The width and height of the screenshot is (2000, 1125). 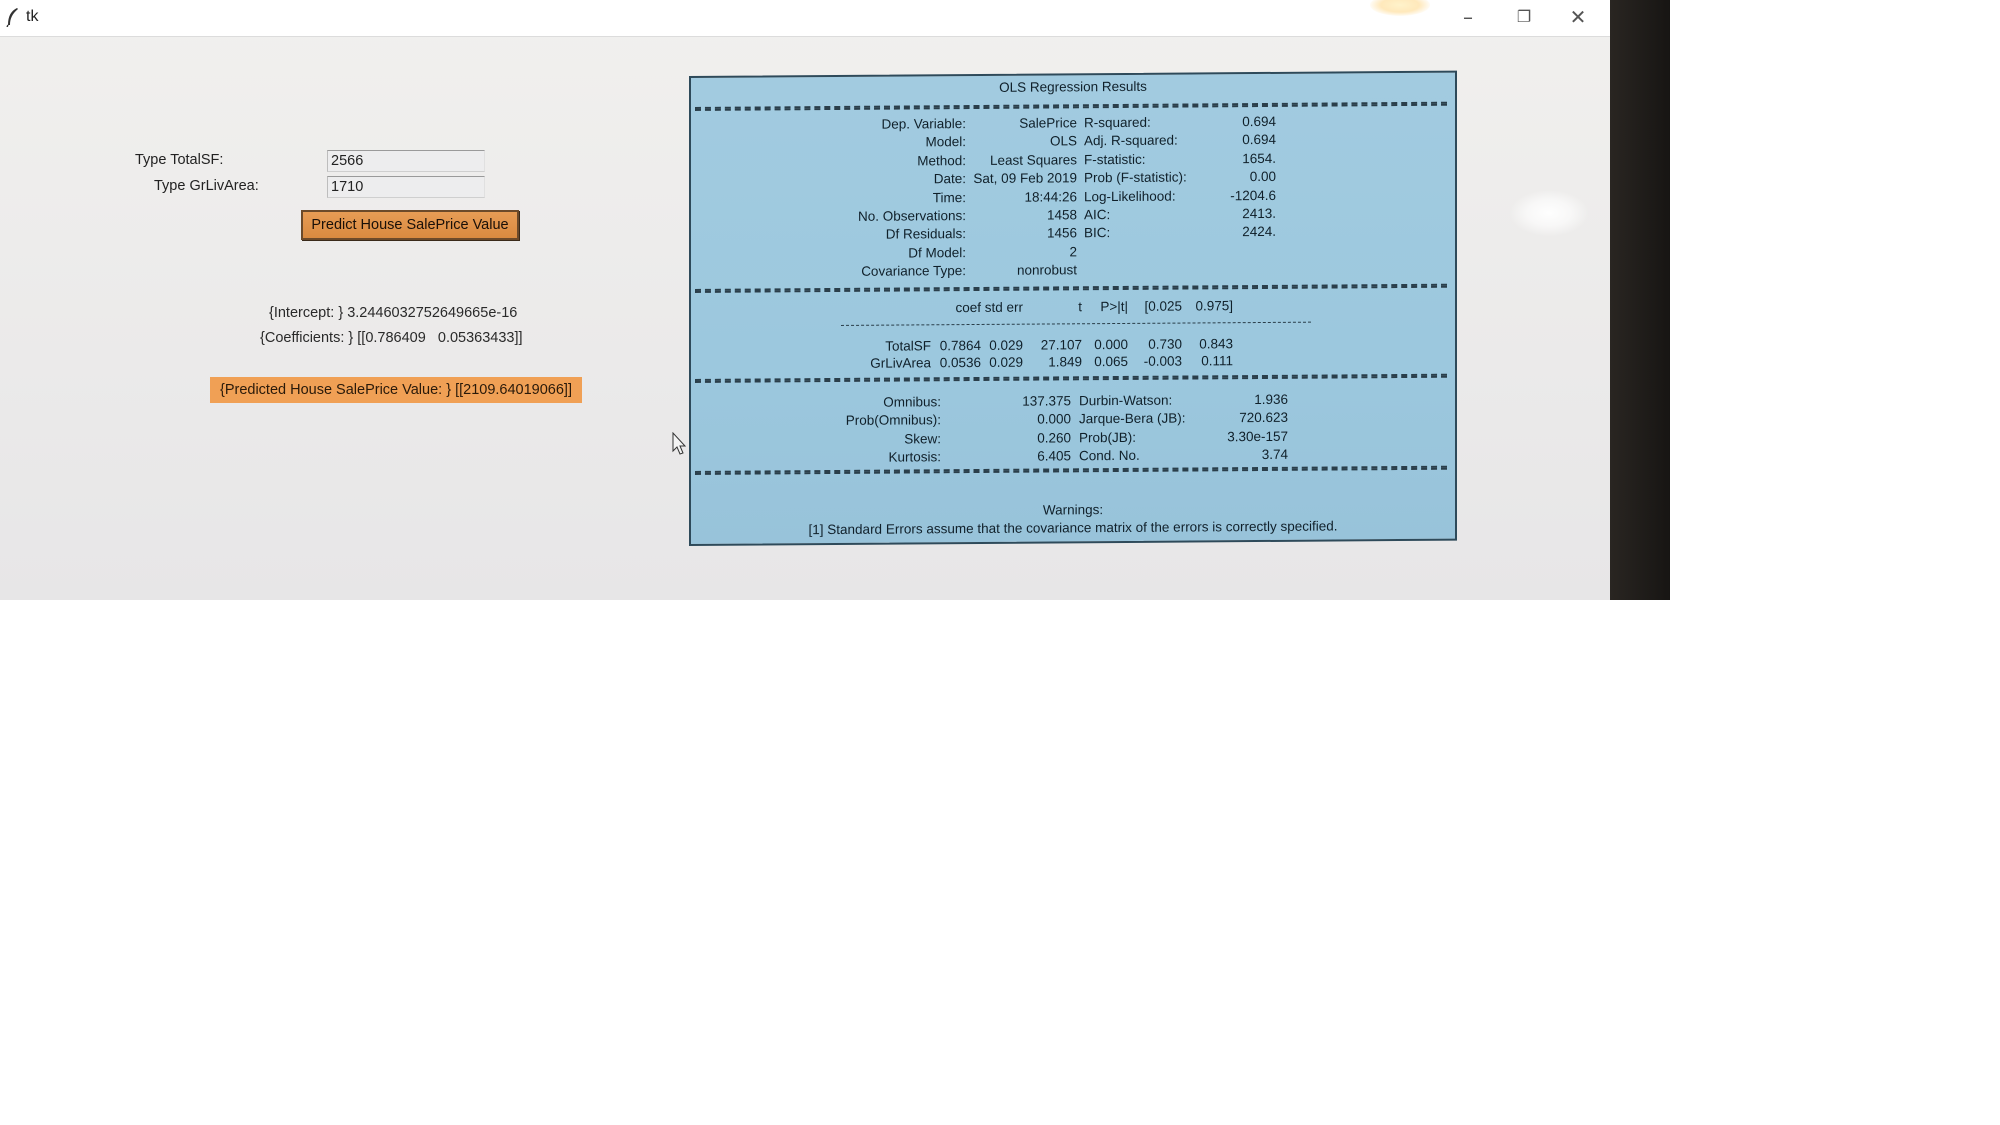 What do you see at coordinates (1050, 196) in the screenshot?
I see `header-value: 18:44:26` at bounding box center [1050, 196].